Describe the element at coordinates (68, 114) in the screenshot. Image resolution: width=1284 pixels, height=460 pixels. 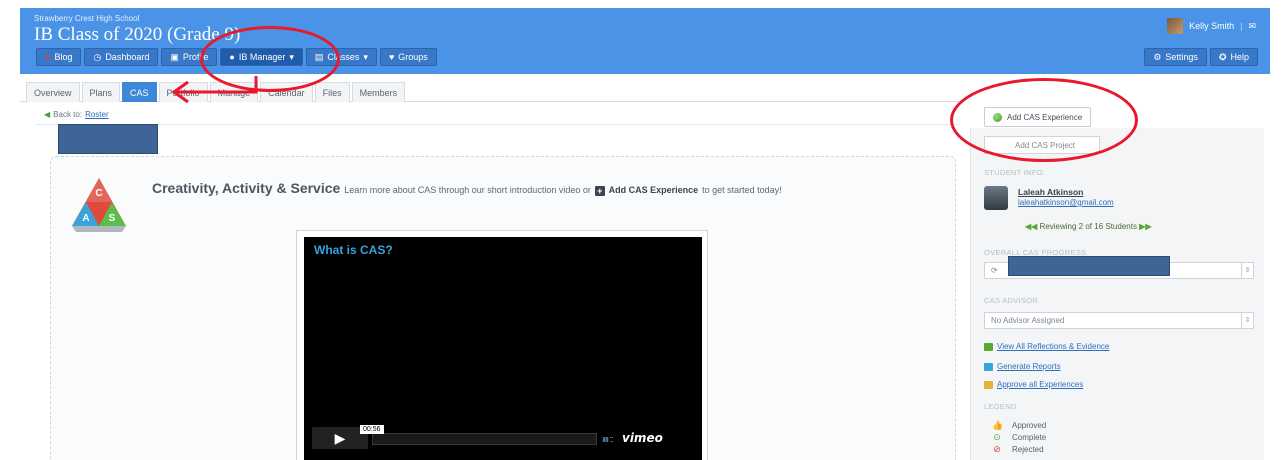
I see `back-prefix: Back to:` at that location.